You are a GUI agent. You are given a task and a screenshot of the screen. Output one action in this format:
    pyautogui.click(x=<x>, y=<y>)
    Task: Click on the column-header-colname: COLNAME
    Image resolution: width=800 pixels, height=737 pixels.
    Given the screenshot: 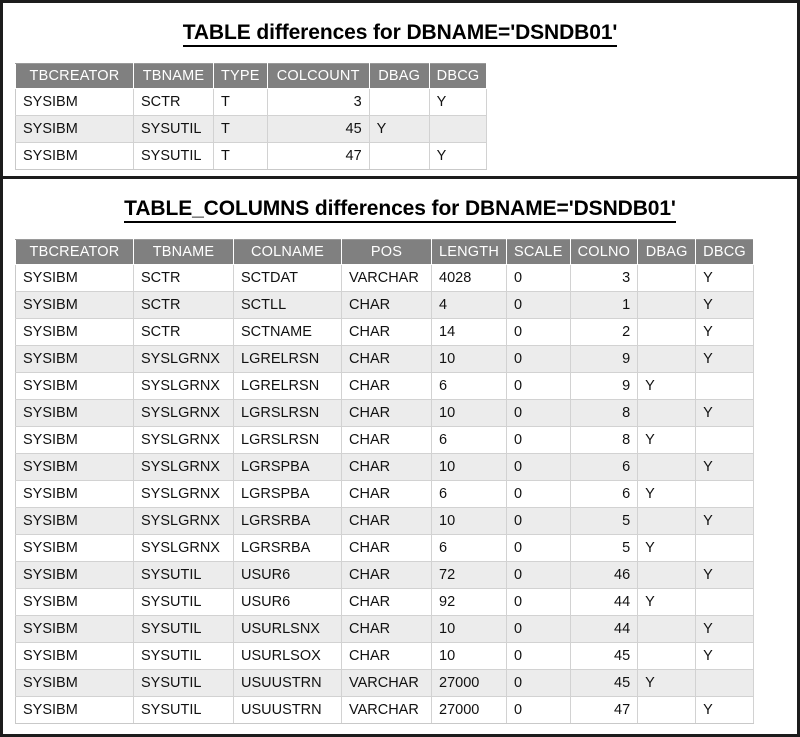 What is the action you would take?
    pyautogui.click(x=287, y=252)
    